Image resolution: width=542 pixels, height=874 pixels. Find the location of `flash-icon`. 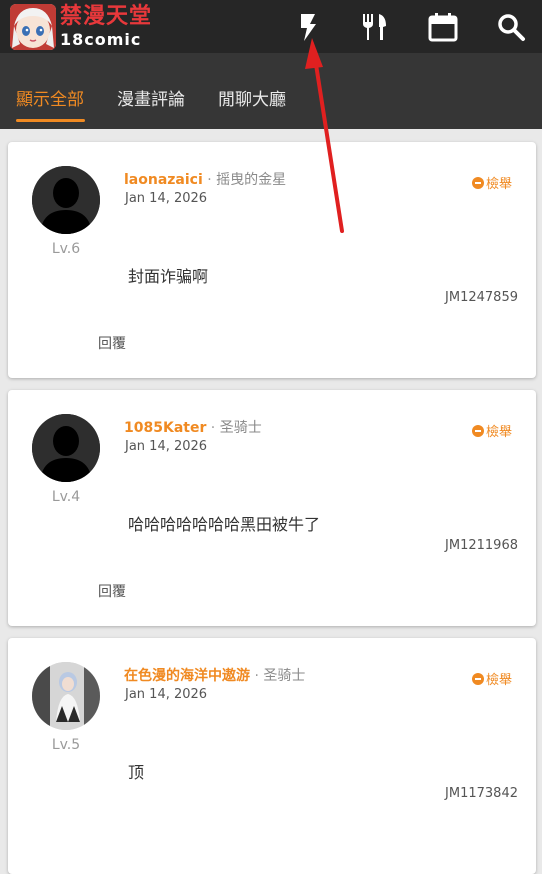

flash-icon is located at coordinates (308, 27).